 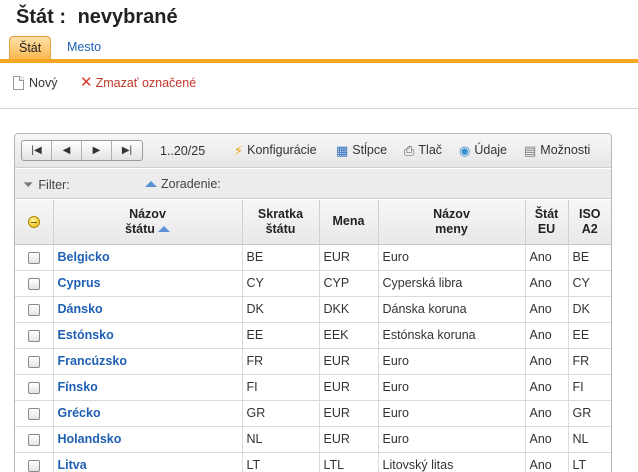 I want to click on header-currency-name: Názov meny, so click(x=452, y=222).